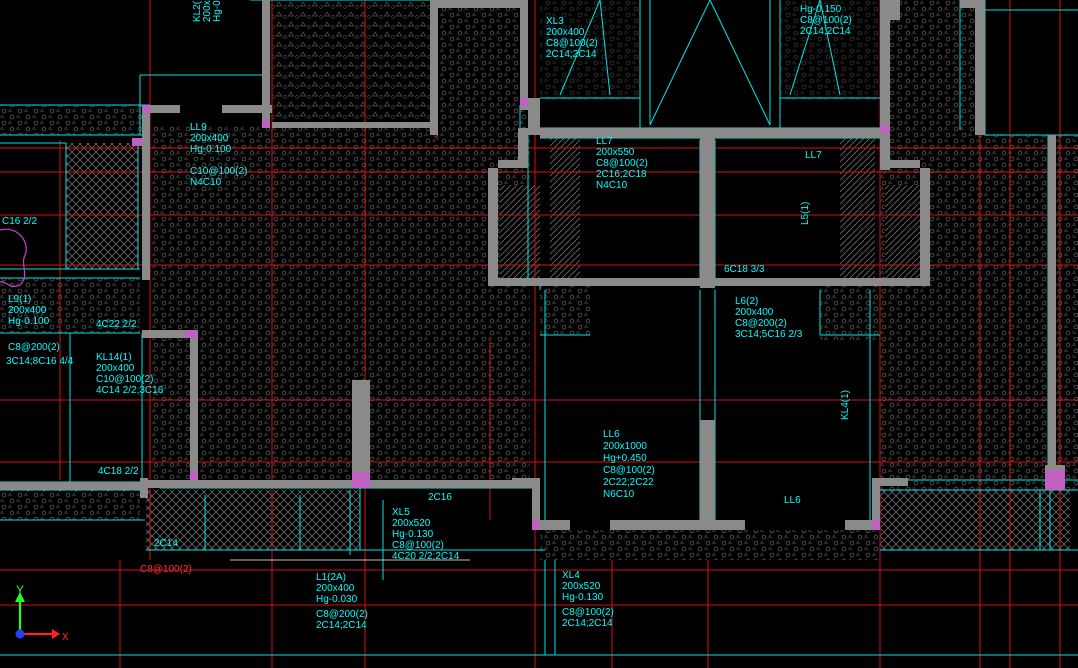 The width and height of the screenshot is (1078, 668). Describe the element at coordinates (813, 155) in the screenshot. I see `label-ll7-small: LL7` at that location.